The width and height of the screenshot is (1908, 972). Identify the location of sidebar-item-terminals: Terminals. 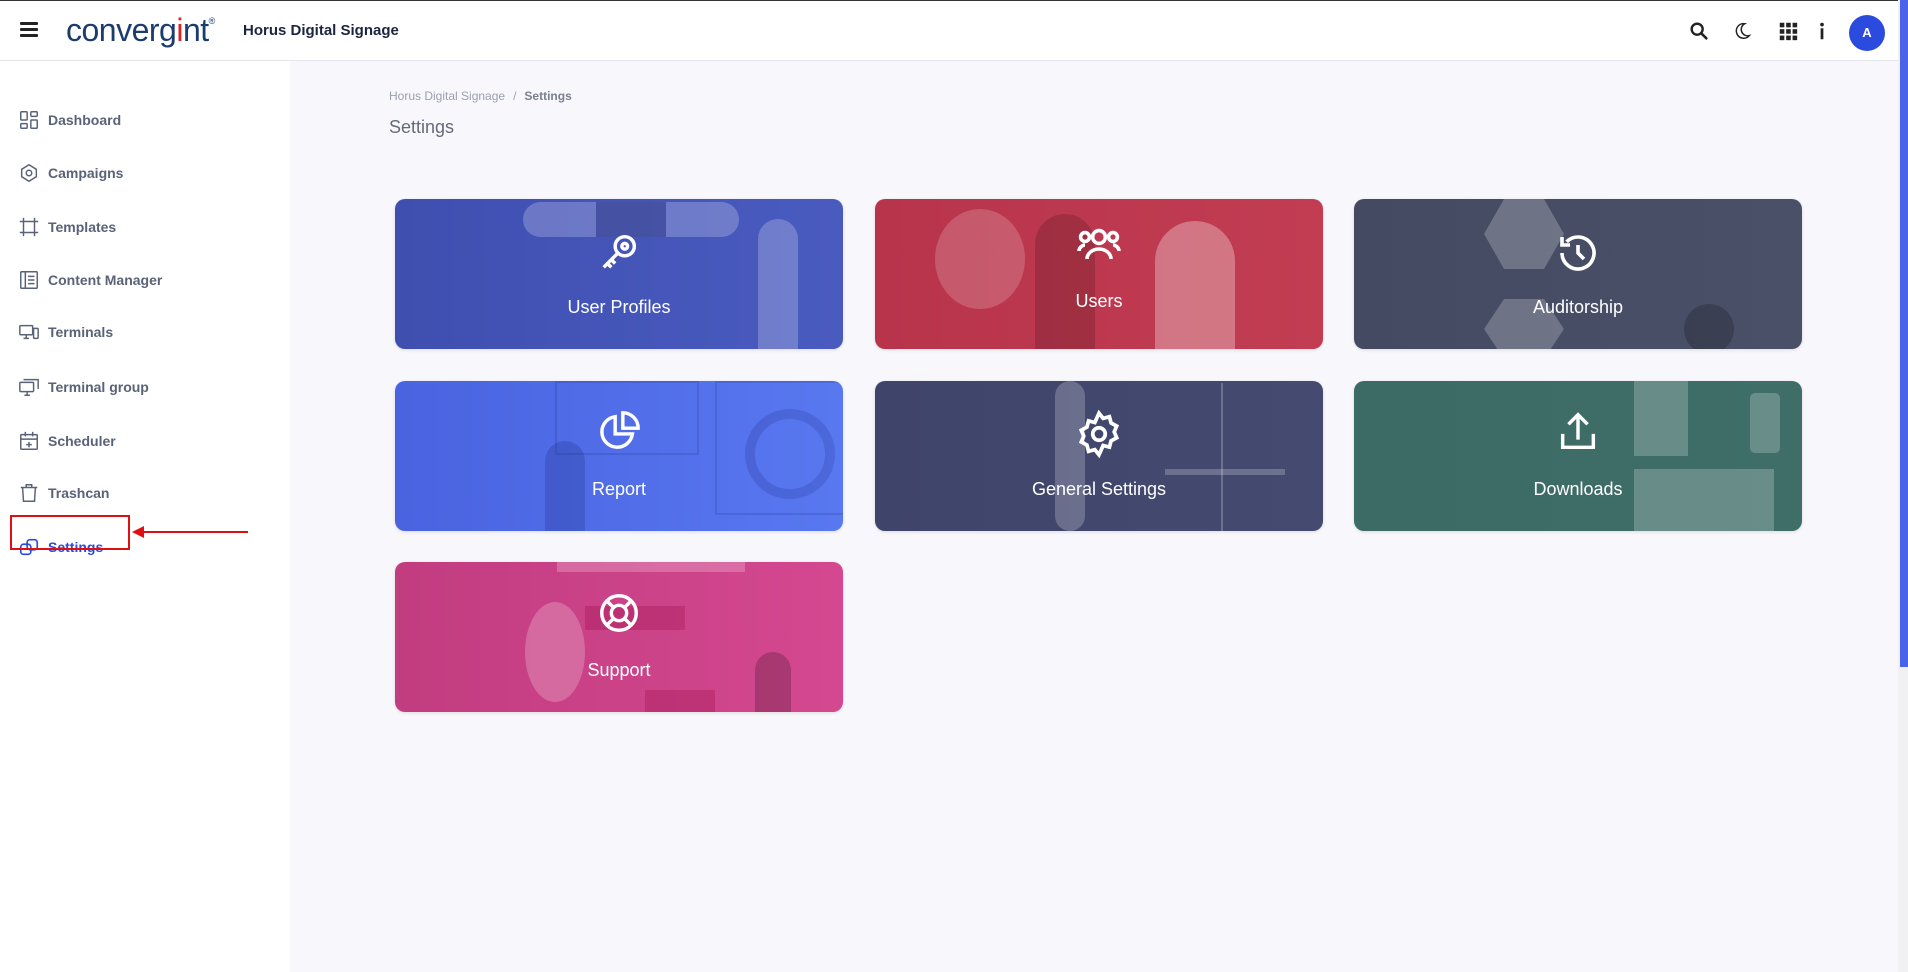
(65, 332).